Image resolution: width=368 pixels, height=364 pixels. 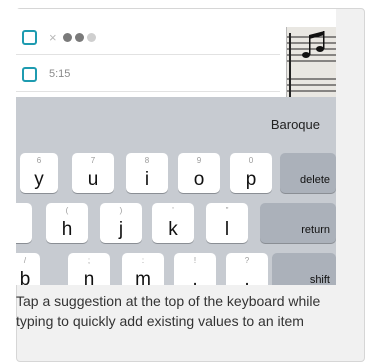 What do you see at coordinates (28, 269) in the screenshot?
I see `key-b: / b` at bounding box center [28, 269].